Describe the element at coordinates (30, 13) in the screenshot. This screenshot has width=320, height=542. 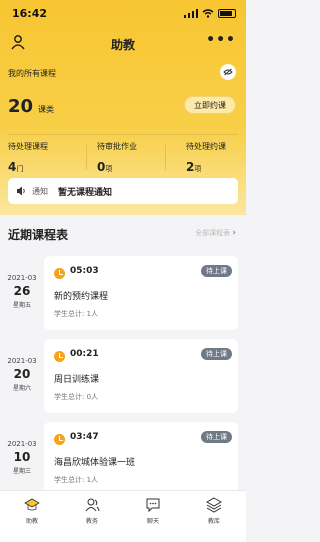
I see `status-time: 16:42` at that location.